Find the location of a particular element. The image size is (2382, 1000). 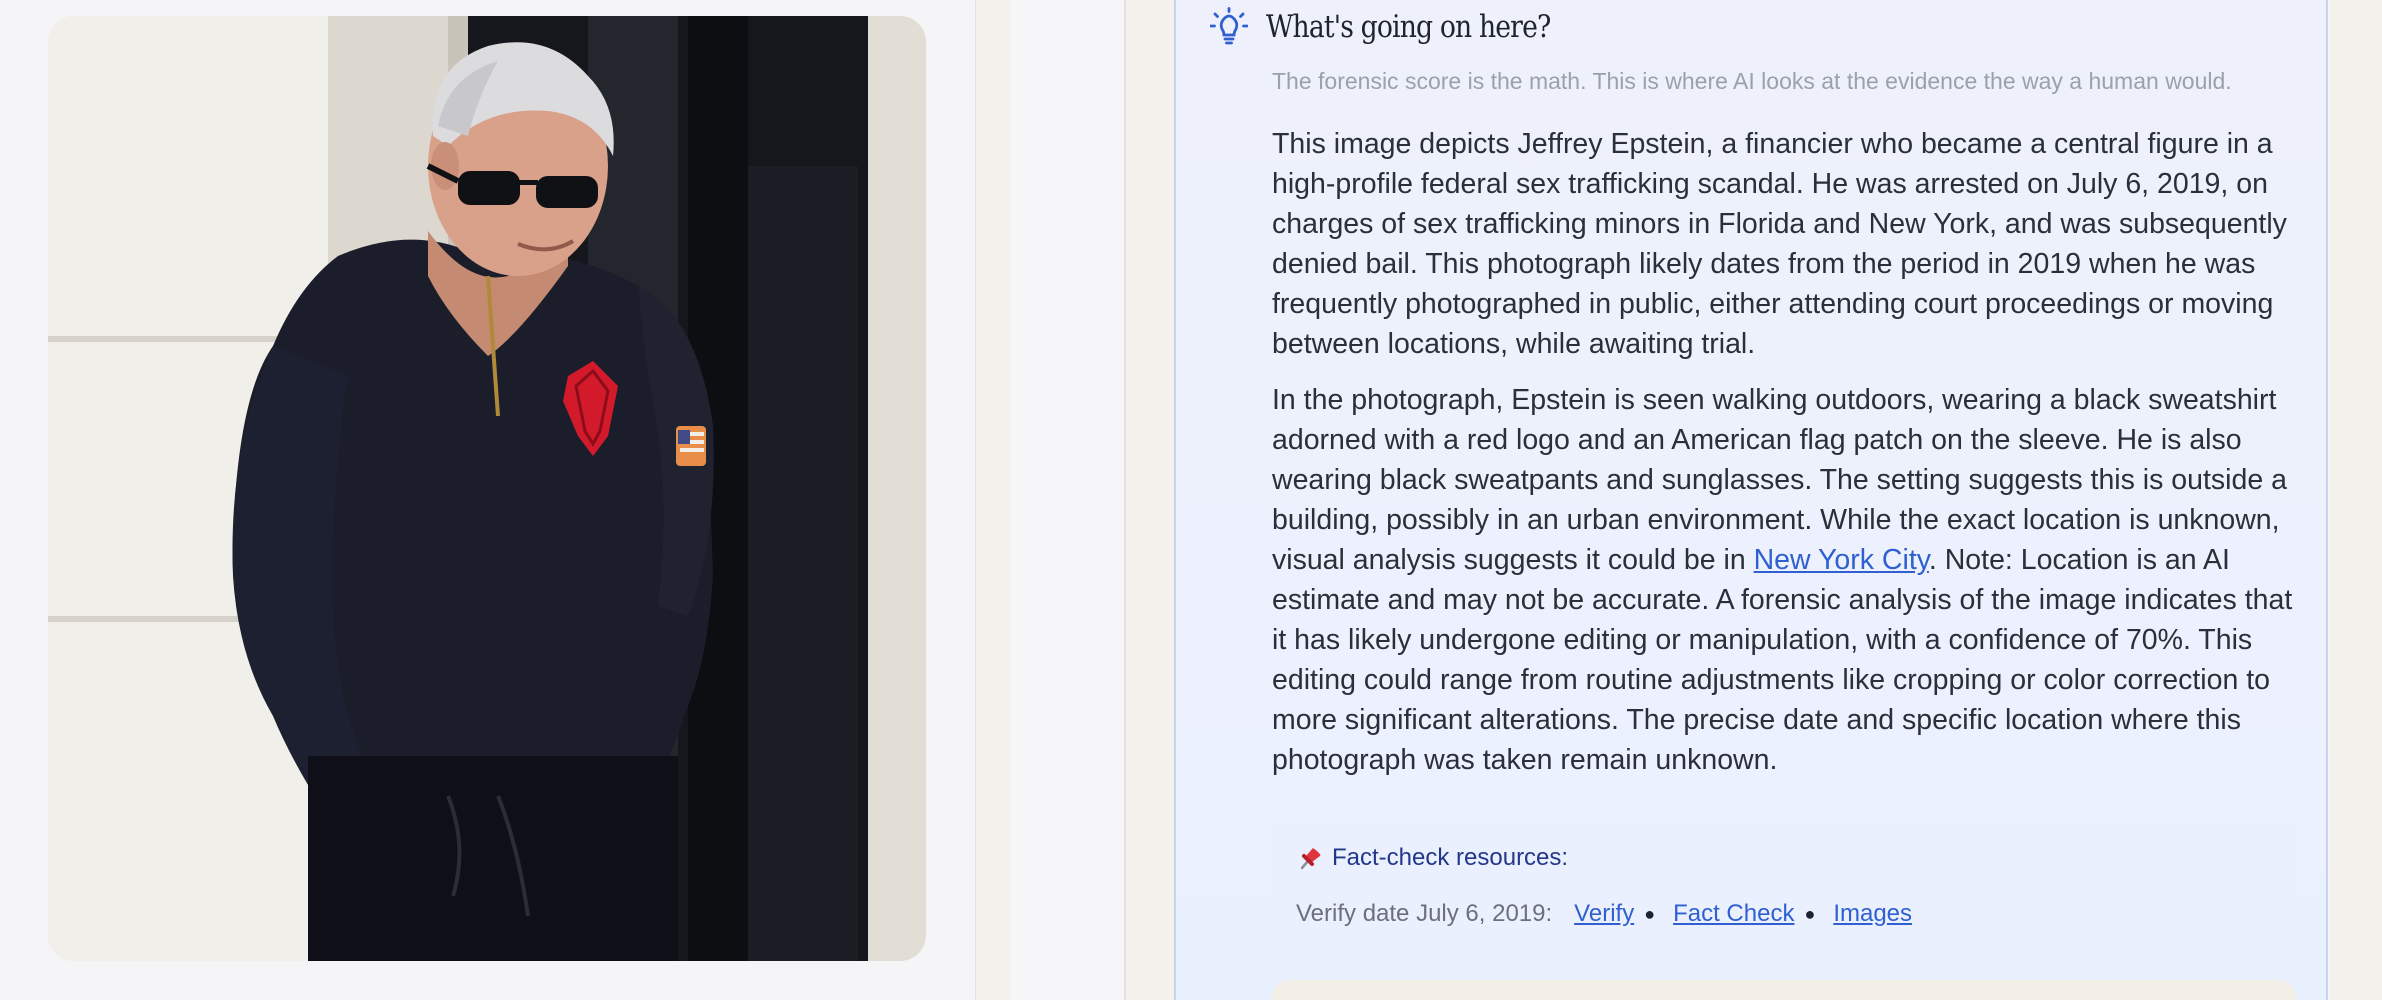

verify-link: Verify is located at coordinates (1604, 914).